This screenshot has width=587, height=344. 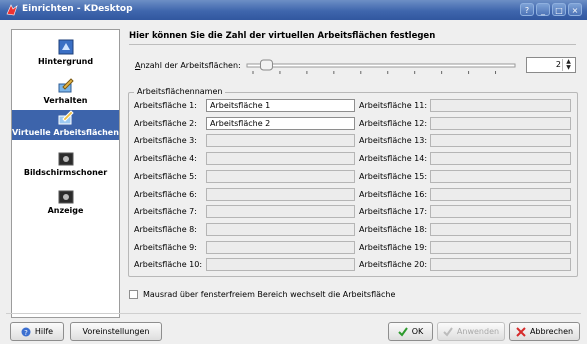 What do you see at coordinates (568, 65) in the screenshot?
I see `spinbox-arrows: ▲ ▼` at bounding box center [568, 65].